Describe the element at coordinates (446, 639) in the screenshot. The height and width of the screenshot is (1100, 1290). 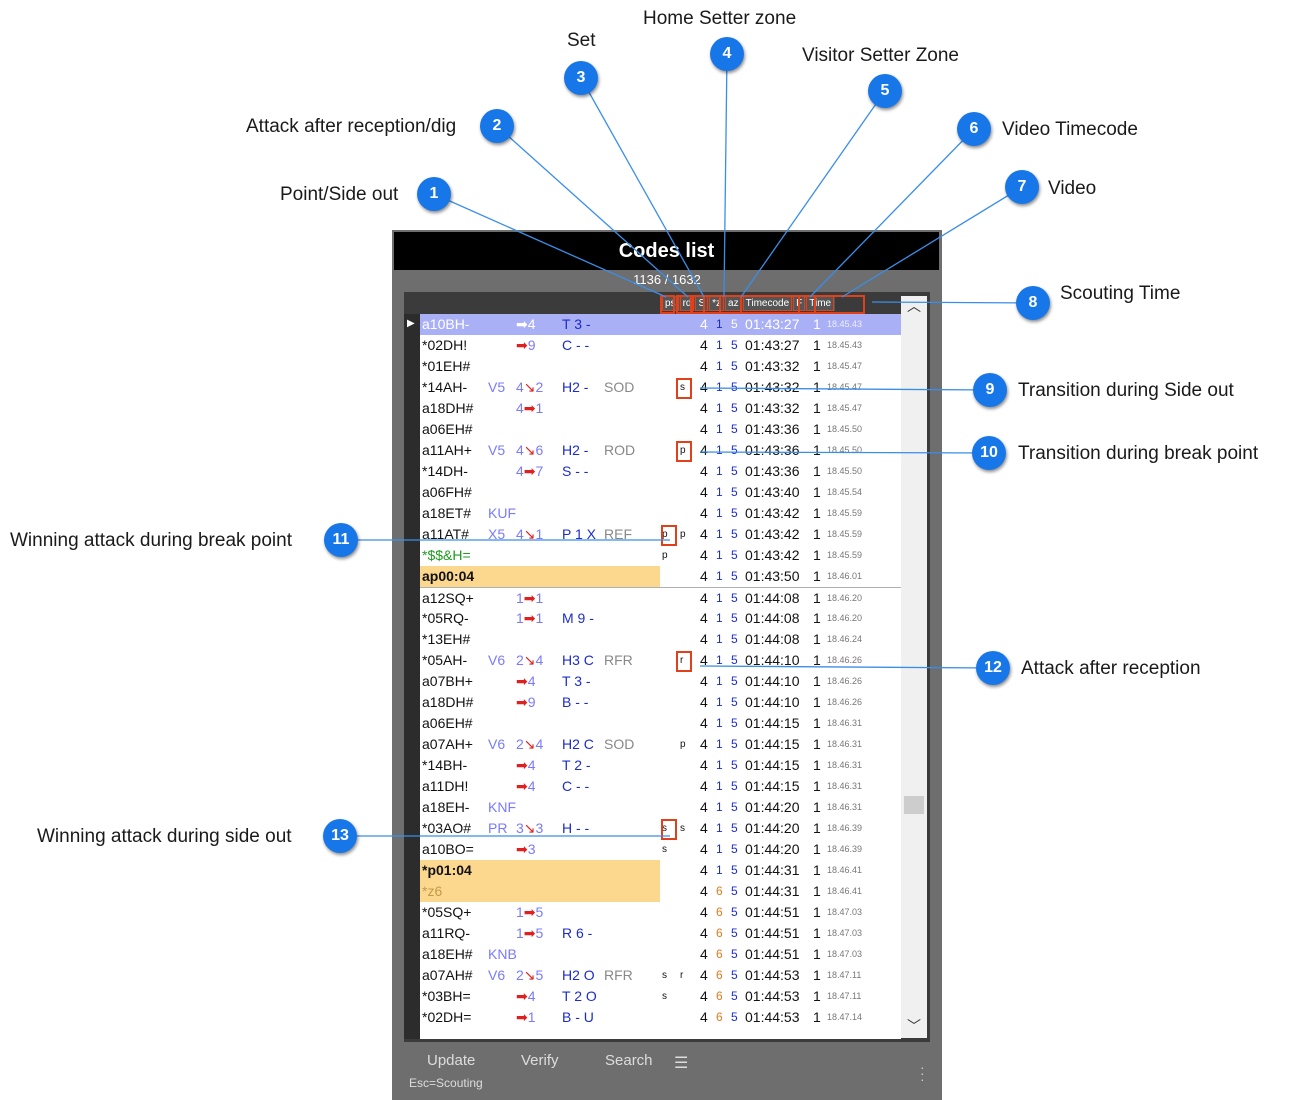
I see `cell-code: *13EH#` at that location.